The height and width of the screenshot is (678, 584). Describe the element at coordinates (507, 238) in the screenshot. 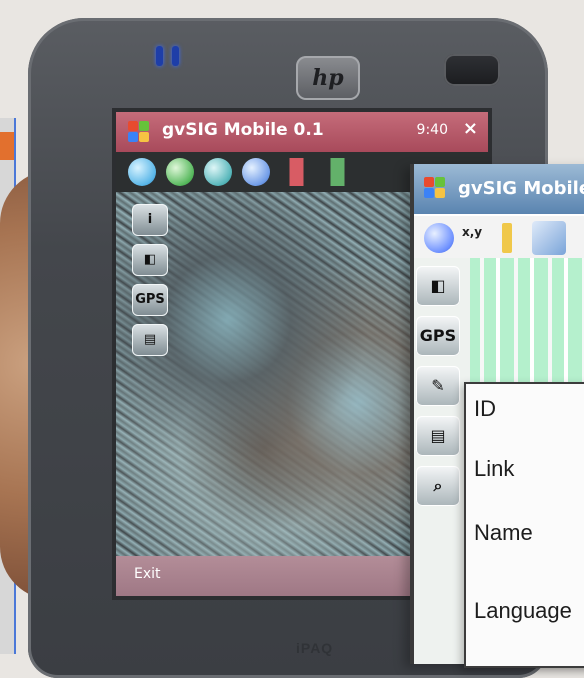

I see `measure-icon` at that location.